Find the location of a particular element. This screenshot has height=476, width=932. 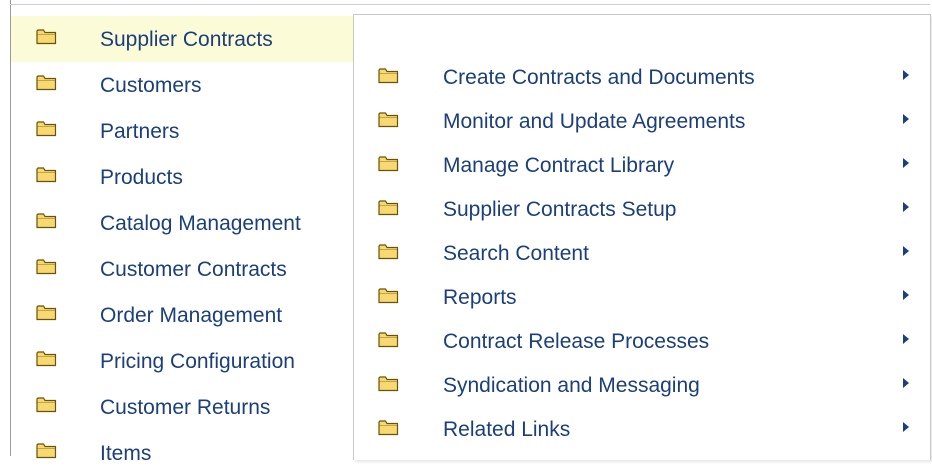

submenu-item-label: Syndication and Messaging is located at coordinates (571, 385).